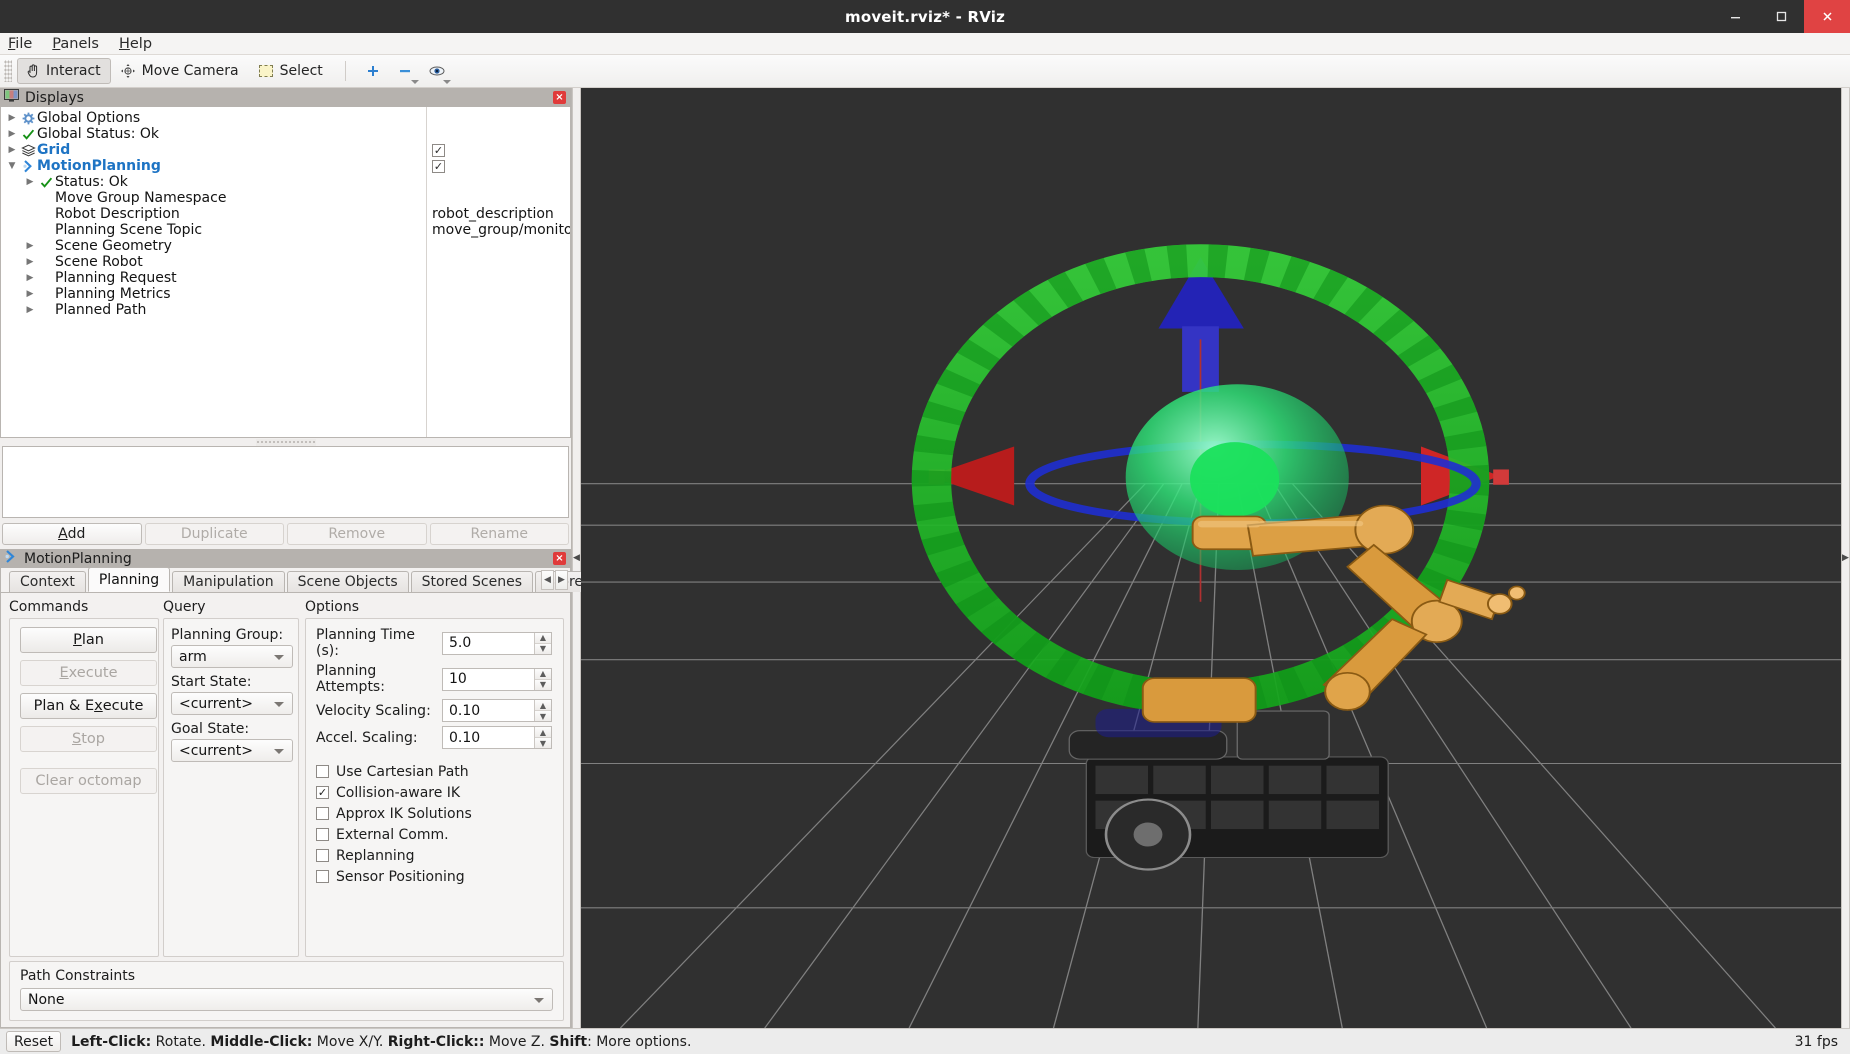 This screenshot has width=1850, height=1054. Describe the element at coordinates (1845, 558) in the screenshot. I see `right-panel-collapse-handle: ▶` at that location.